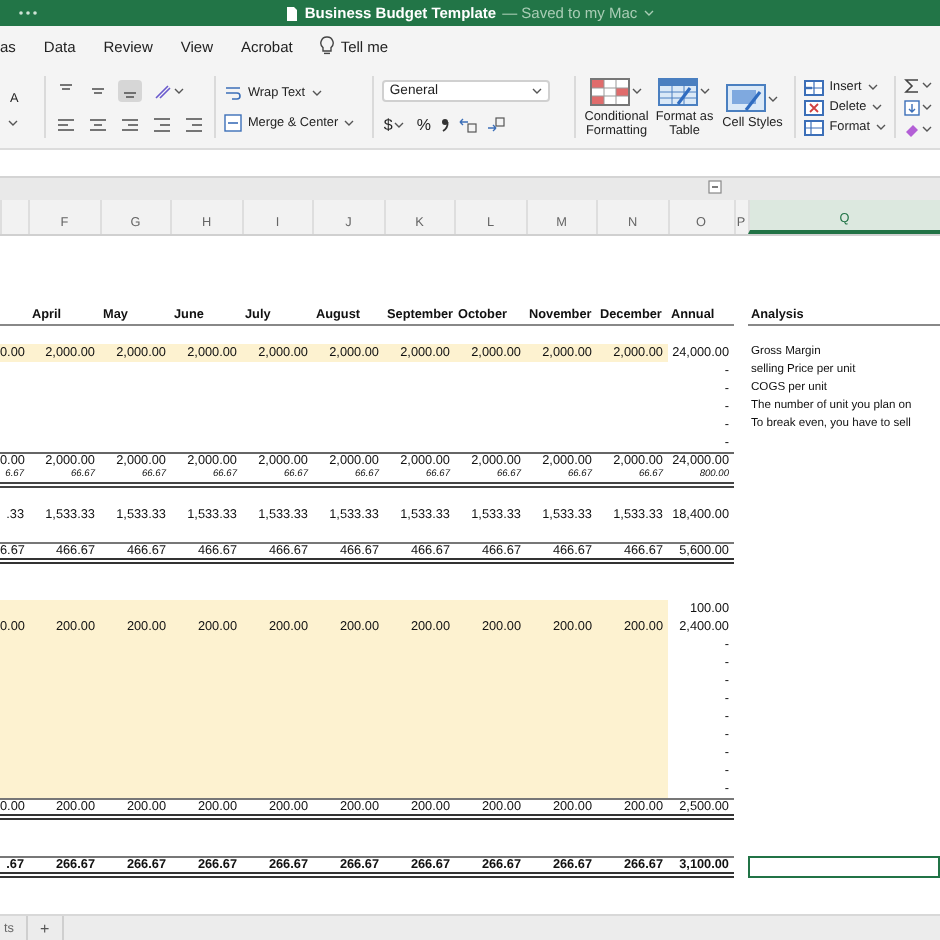 This screenshot has height=940, width=940. I want to click on percent-button: %, so click(423, 124).